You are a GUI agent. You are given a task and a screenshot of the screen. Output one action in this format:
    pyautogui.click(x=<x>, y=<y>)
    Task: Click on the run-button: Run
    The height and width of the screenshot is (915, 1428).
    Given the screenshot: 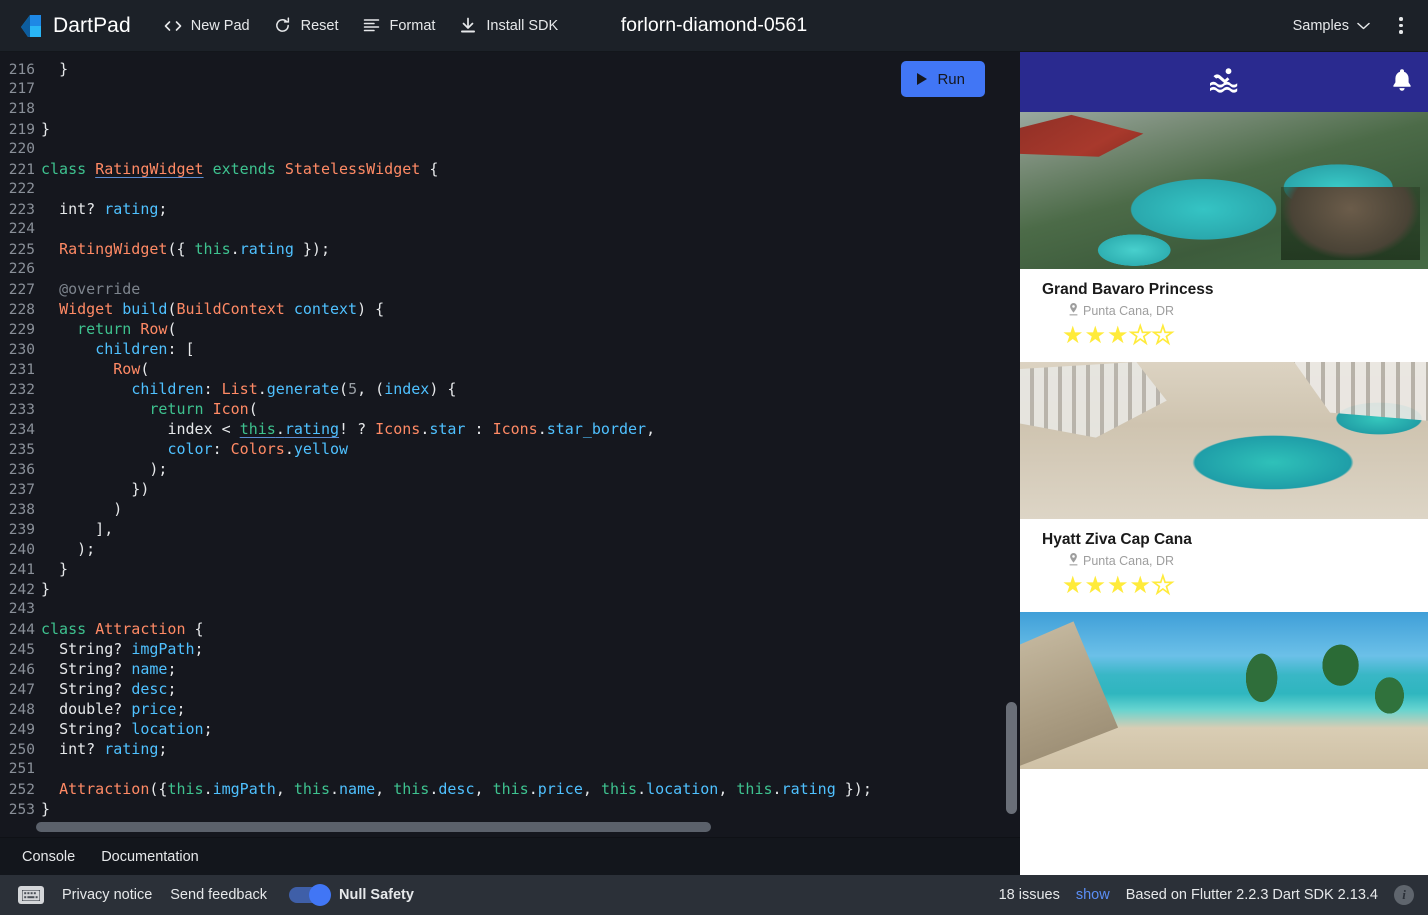 What is the action you would take?
    pyautogui.click(x=943, y=79)
    